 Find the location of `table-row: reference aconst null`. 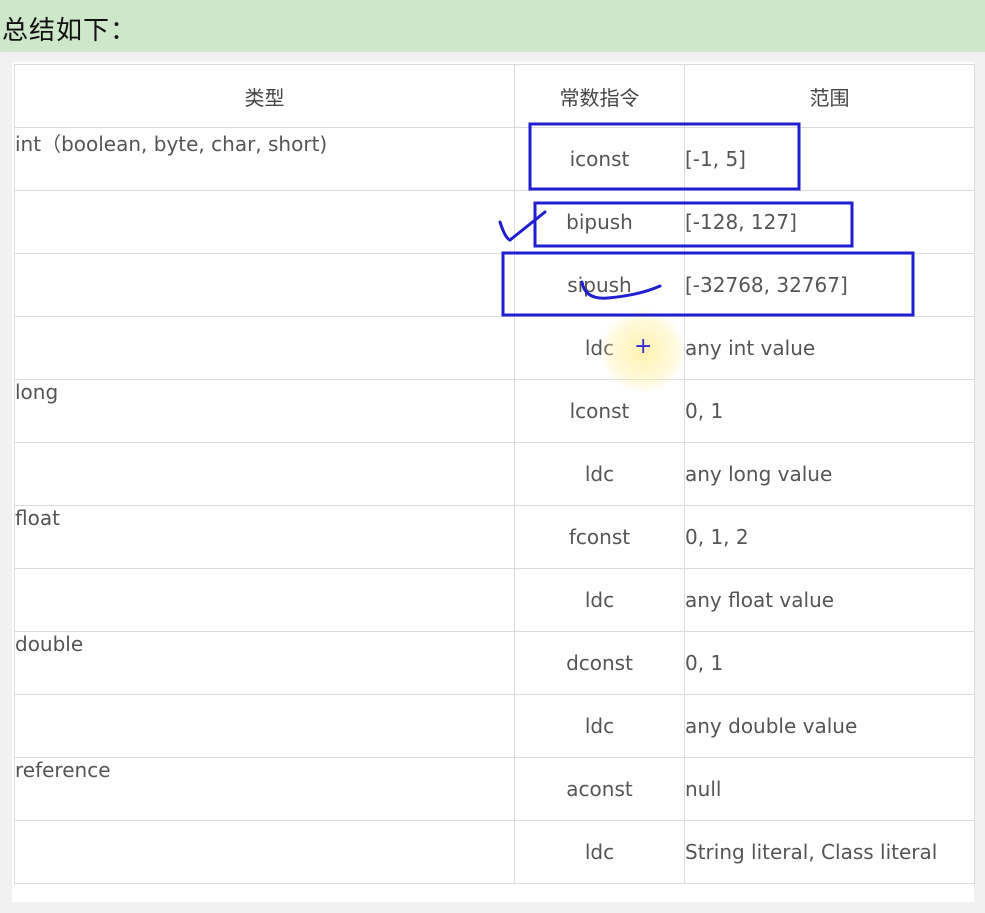

table-row: reference aconst null is located at coordinates (494, 789).